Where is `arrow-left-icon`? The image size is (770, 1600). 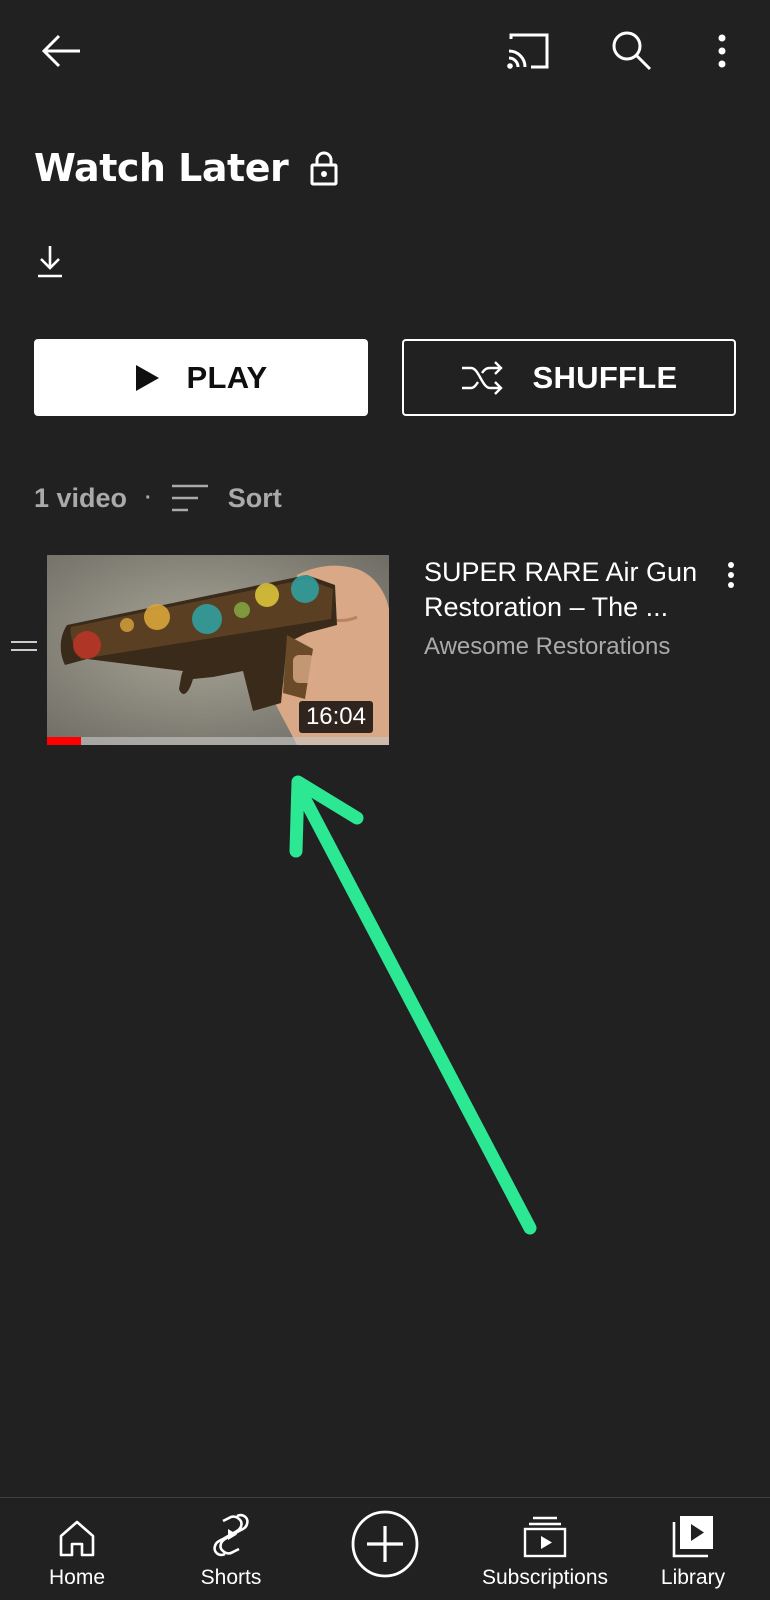 arrow-left-icon is located at coordinates (61, 51).